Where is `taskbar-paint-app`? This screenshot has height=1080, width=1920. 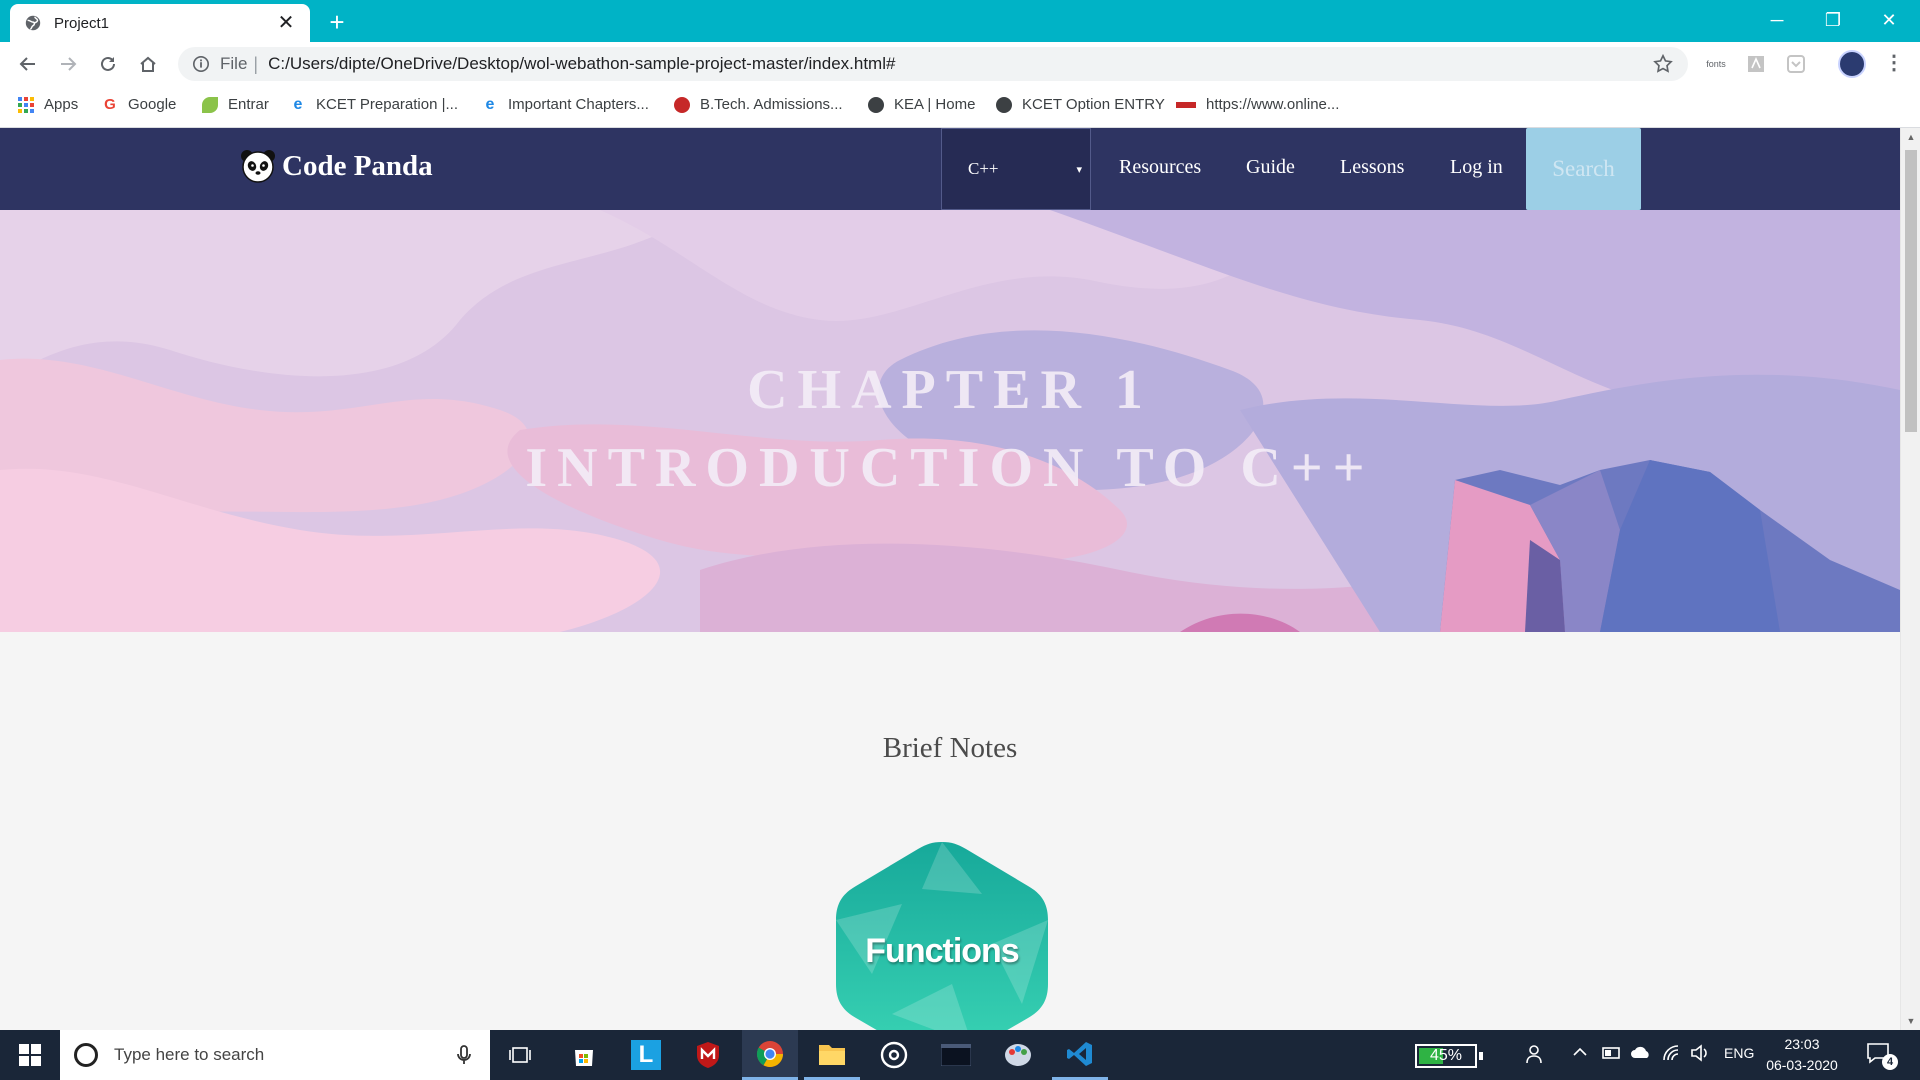
taskbar-paint-app is located at coordinates (1018, 1055).